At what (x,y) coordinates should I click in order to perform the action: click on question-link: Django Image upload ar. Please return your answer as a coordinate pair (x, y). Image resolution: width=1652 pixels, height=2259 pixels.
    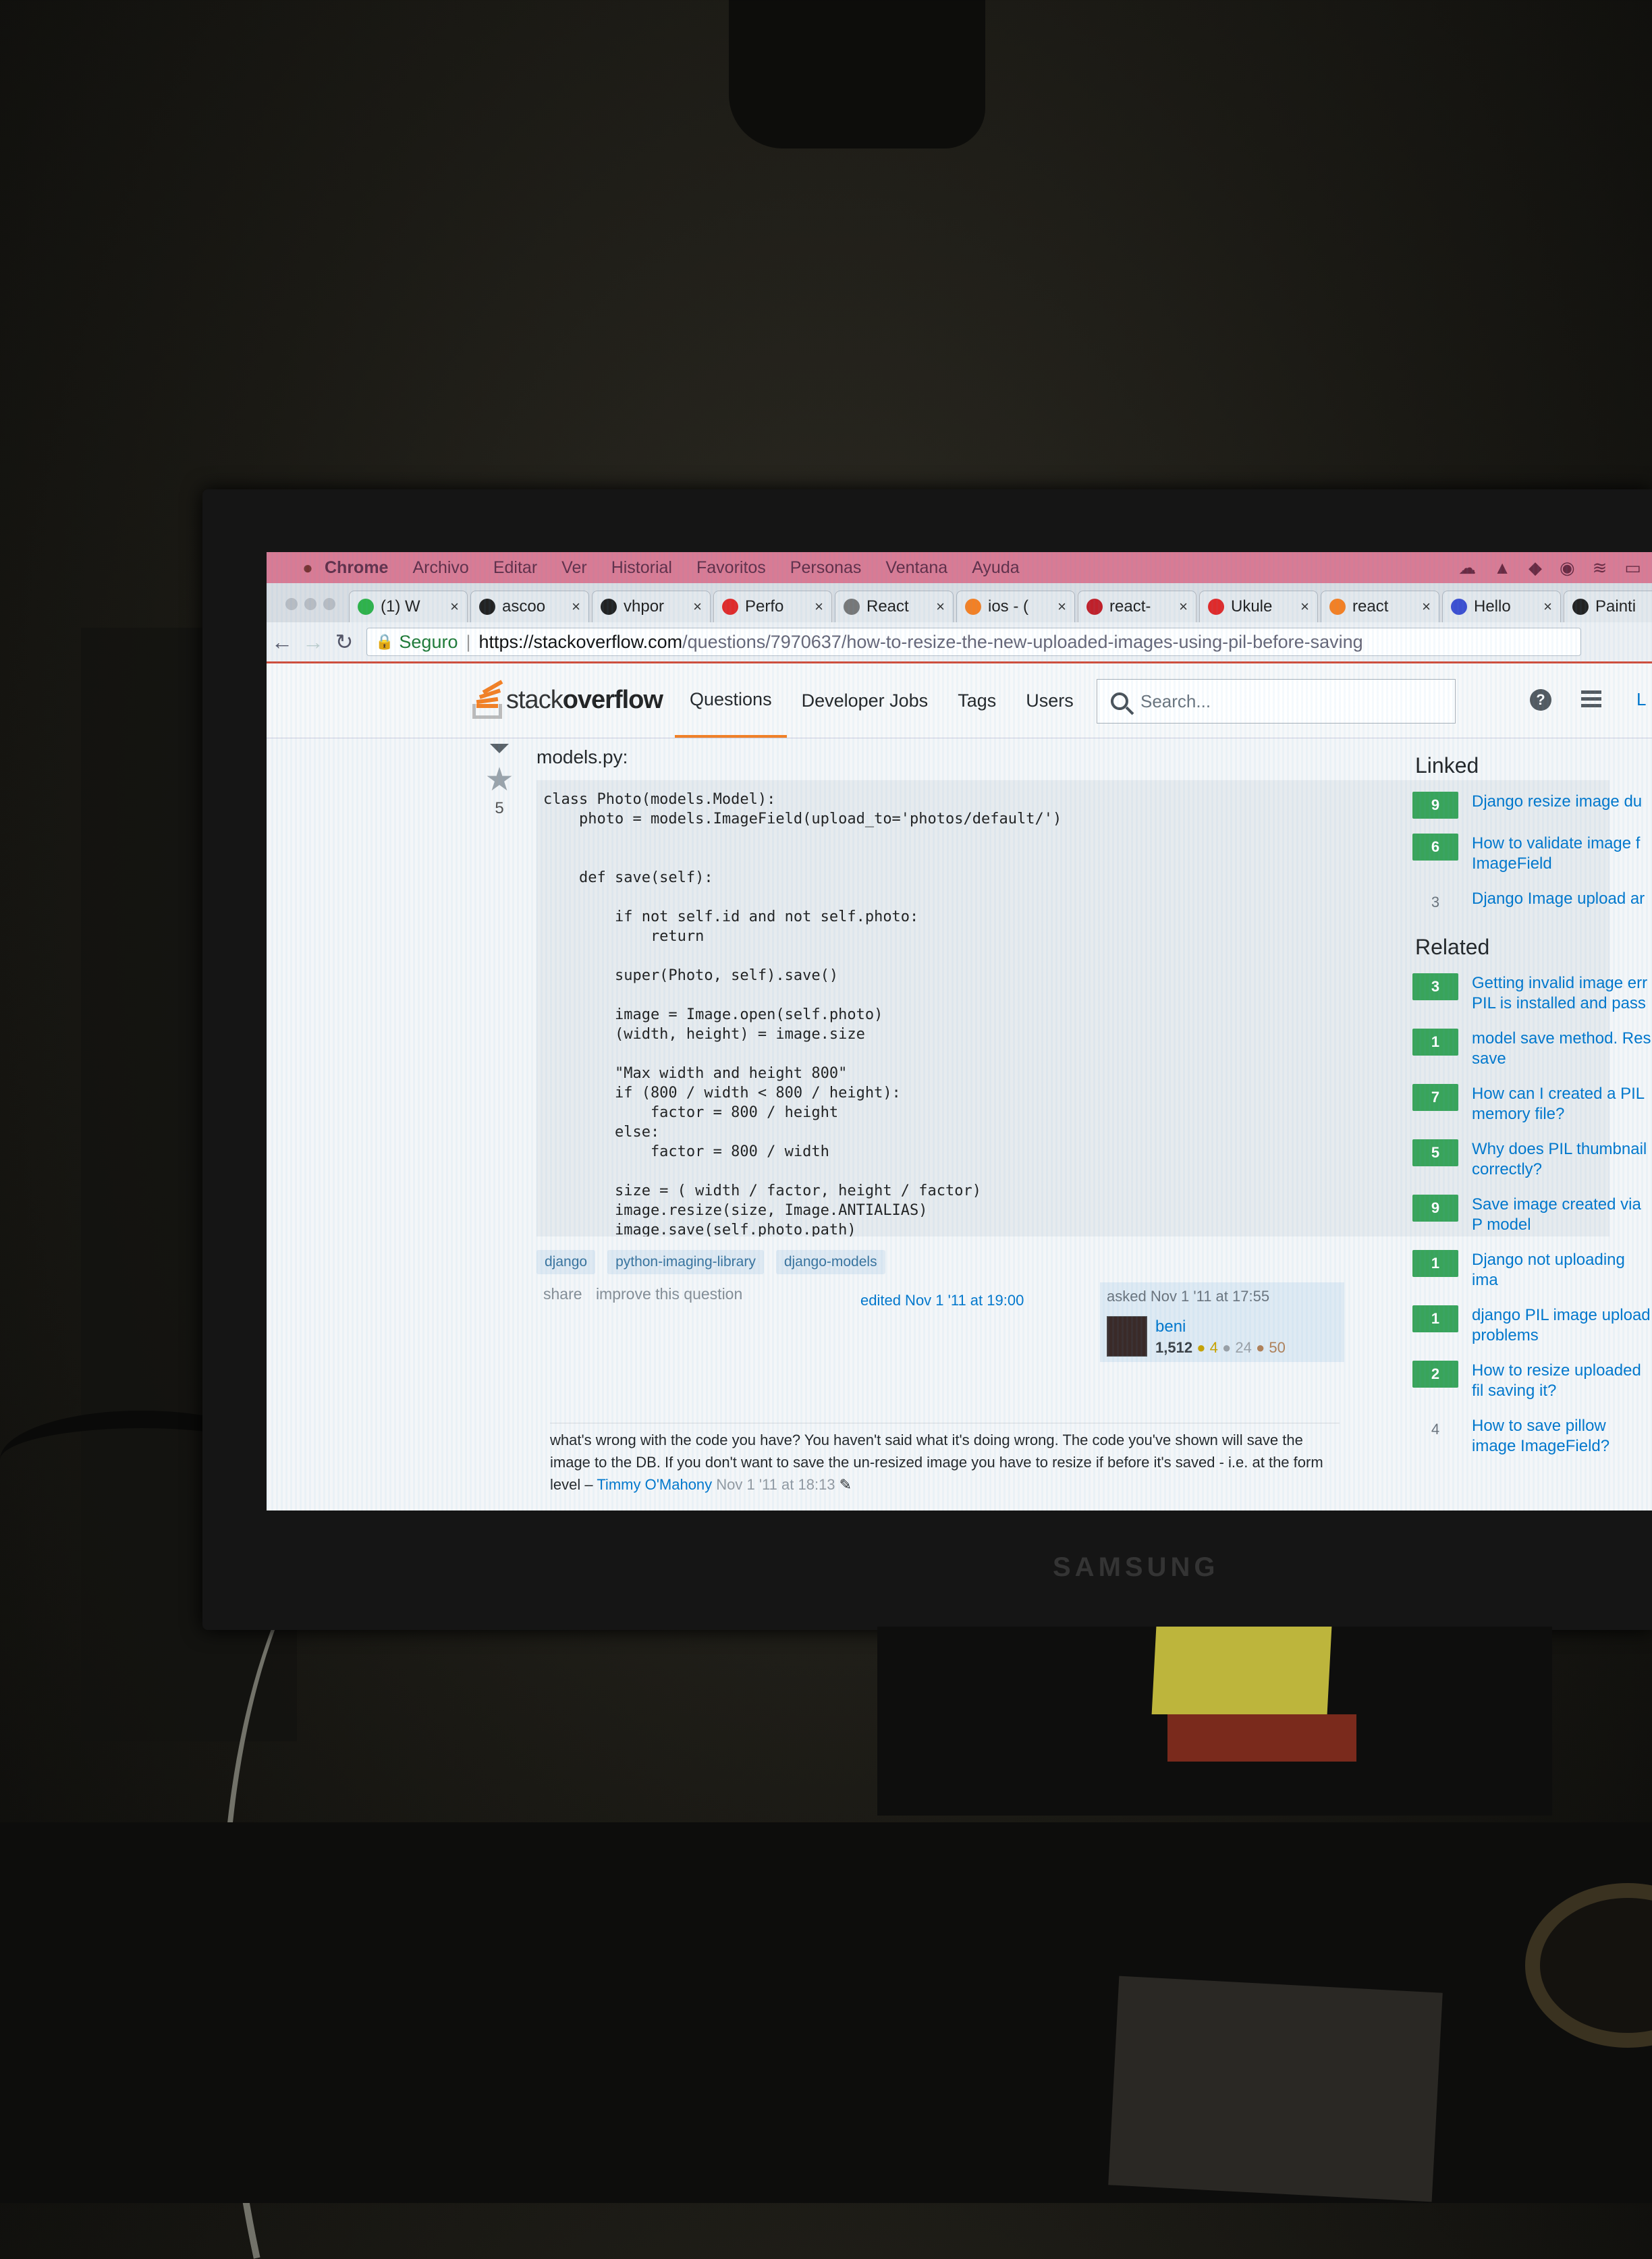
    Looking at the image, I should click on (1562, 899).